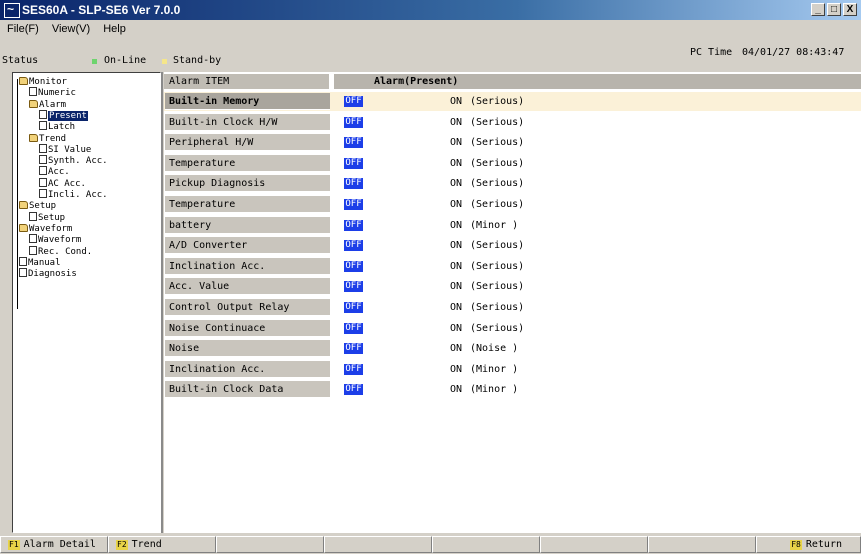  I want to click on table-row: battery OFF ON (Minor ), so click(512, 225).